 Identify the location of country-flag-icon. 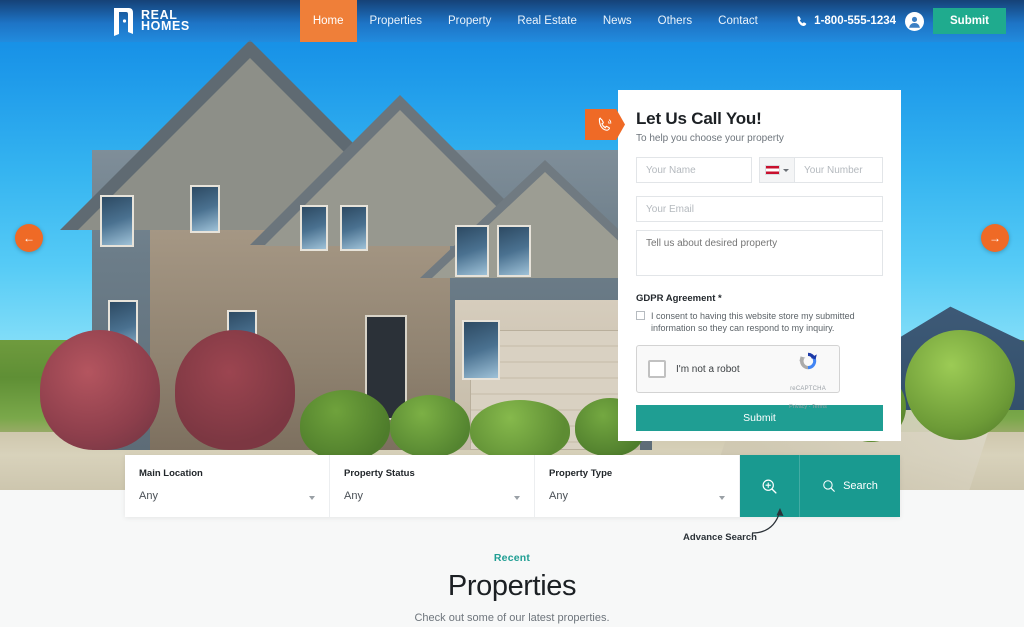
(772, 170).